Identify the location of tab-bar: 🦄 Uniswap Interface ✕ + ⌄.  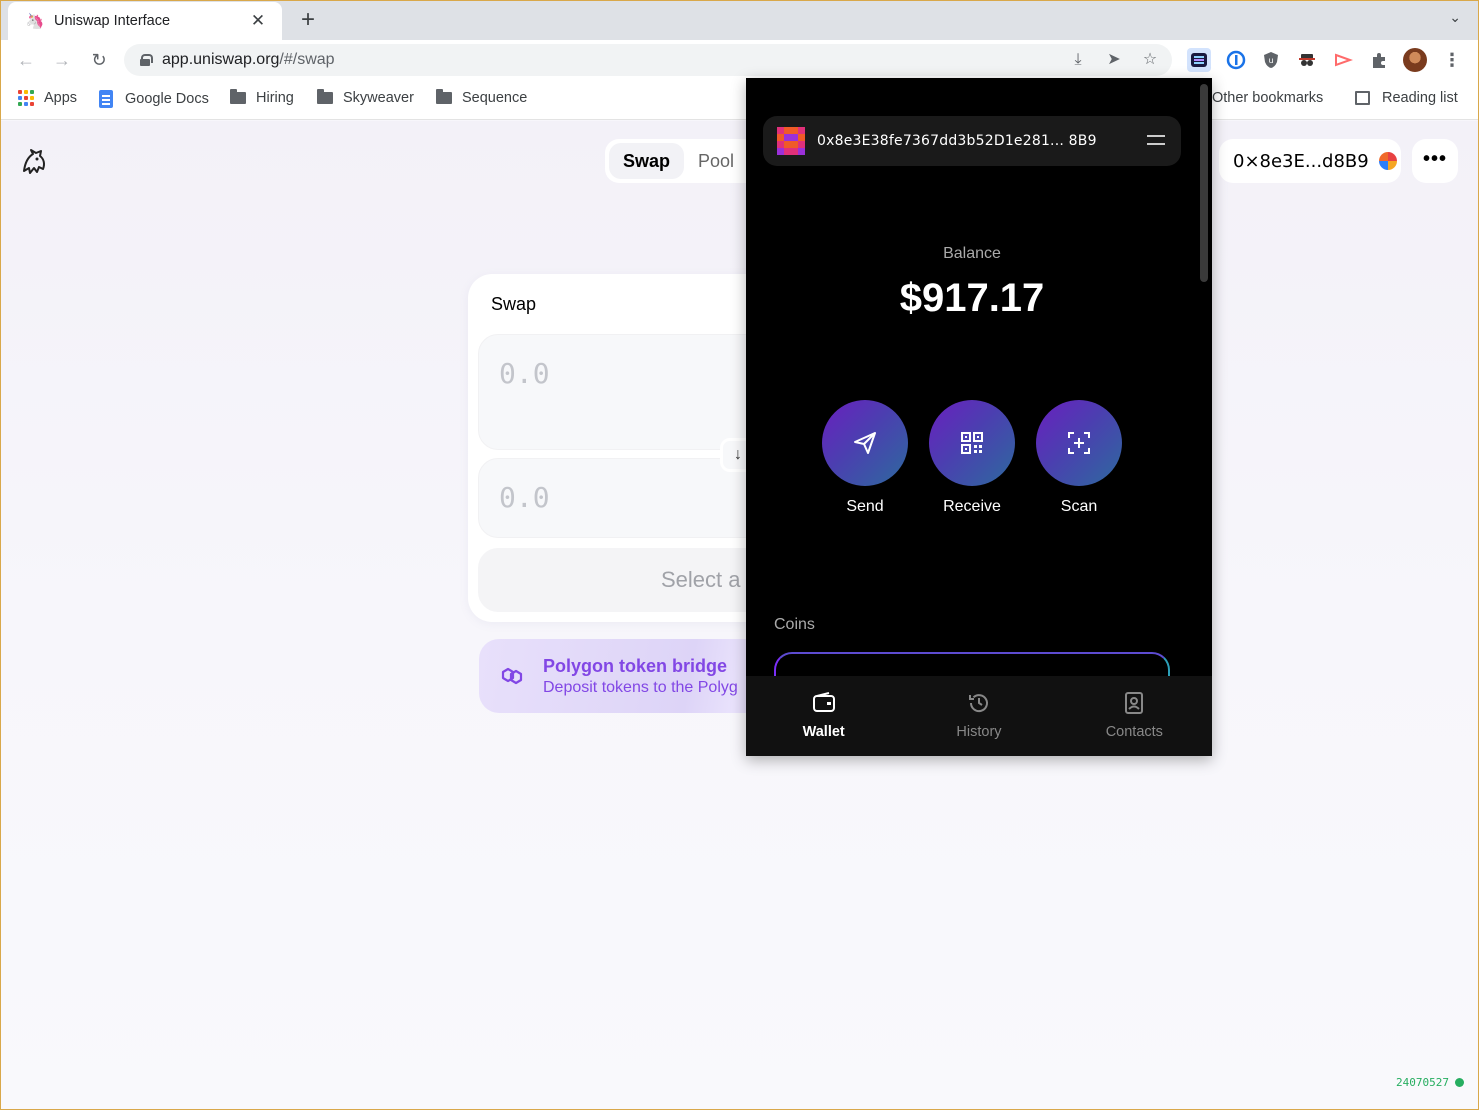
(739, 20).